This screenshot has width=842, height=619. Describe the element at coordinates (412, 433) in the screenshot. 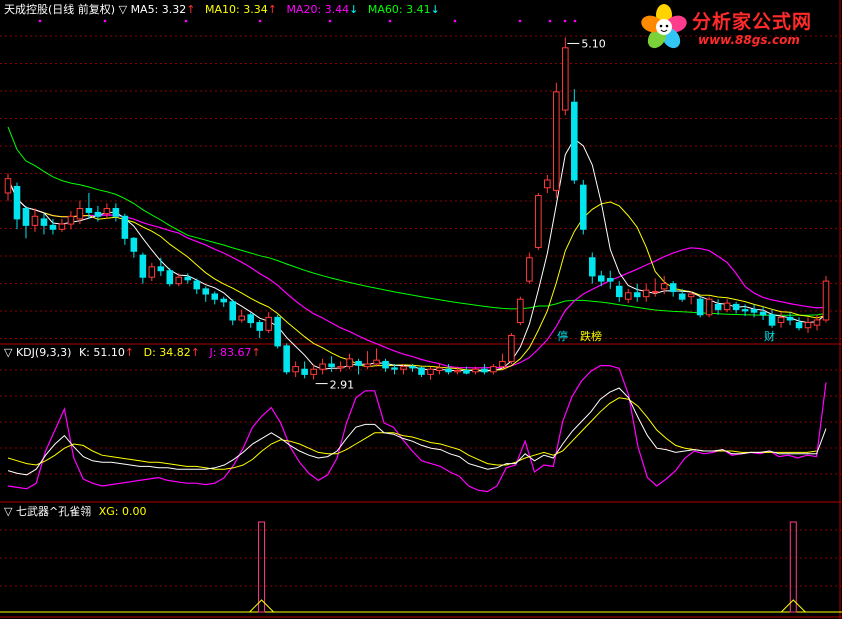

I see `kdj-d-line` at that location.